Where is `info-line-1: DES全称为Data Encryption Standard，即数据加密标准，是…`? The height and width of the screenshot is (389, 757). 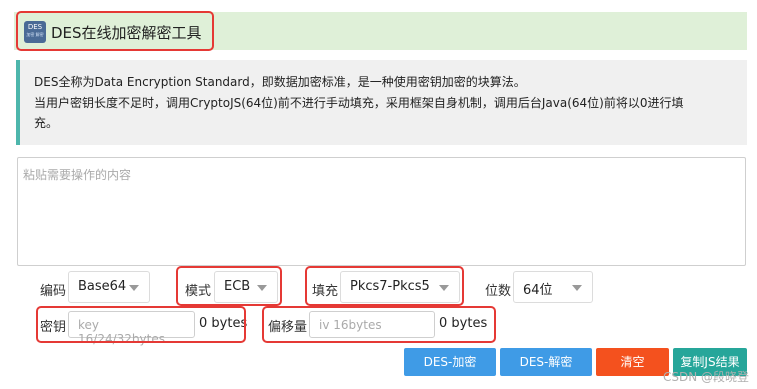
info-line-1: DES全称为Data Encryption Standard，即数据加密标准，是… is located at coordinates (280, 82).